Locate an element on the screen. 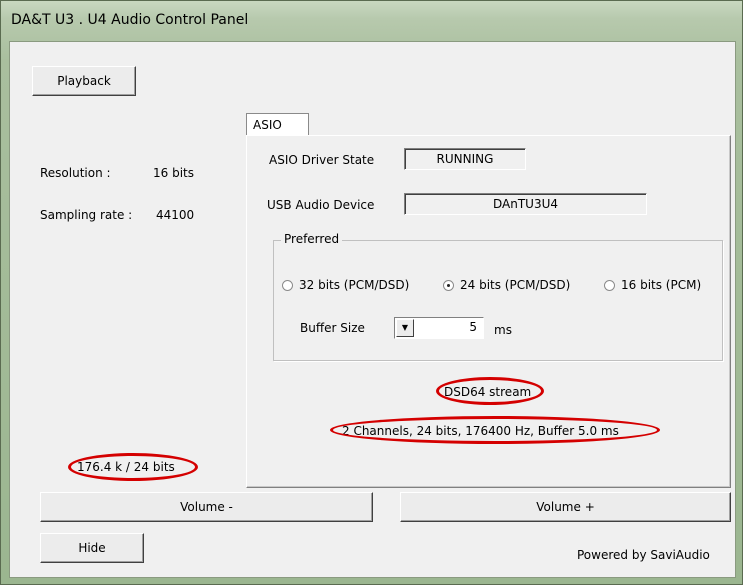  window-title: DA&T U3 . U4 Audio Control Panel is located at coordinates (130, 20).